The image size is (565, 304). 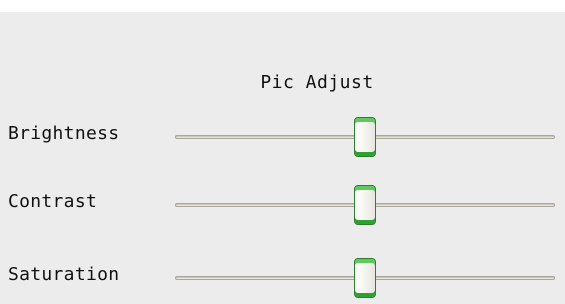 What do you see at coordinates (64, 133) in the screenshot?
I see `brightness-label: Brightness` at bounding box center [64, 133].